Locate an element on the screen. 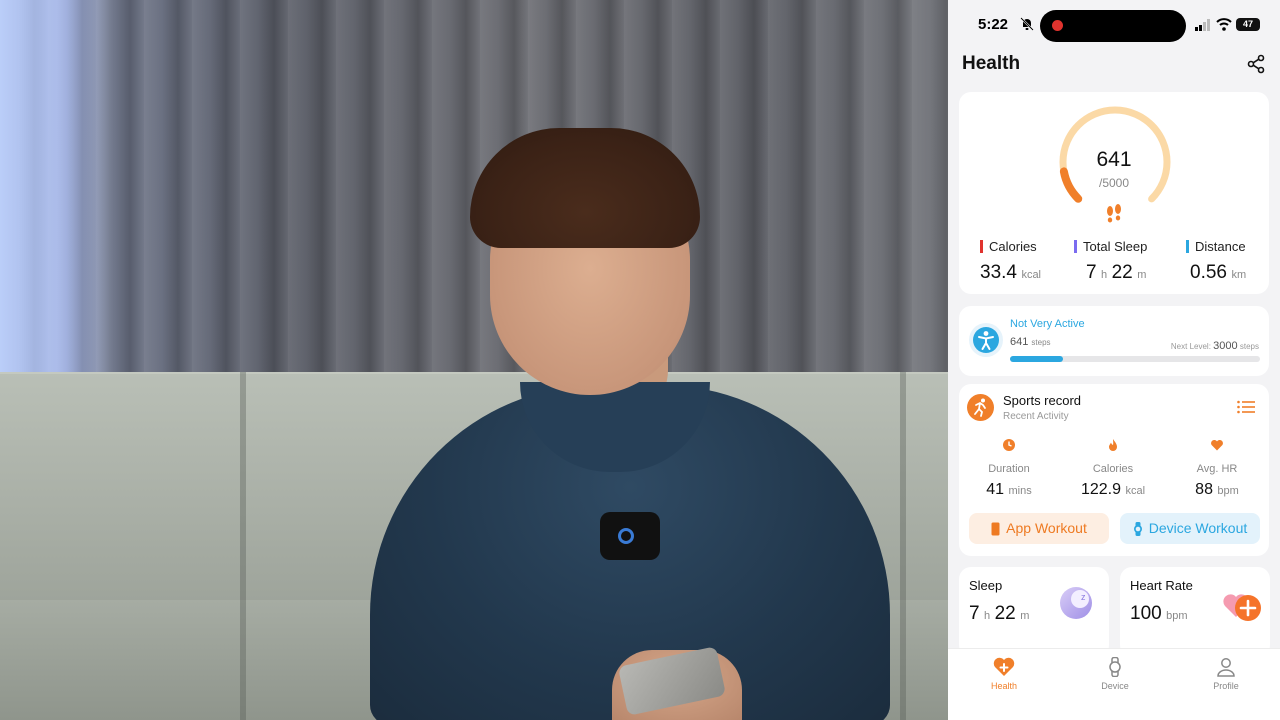 This screenshot has width=1280, height=720. sports-calories-value: 122.9 is located at coordinates (1101, 489).